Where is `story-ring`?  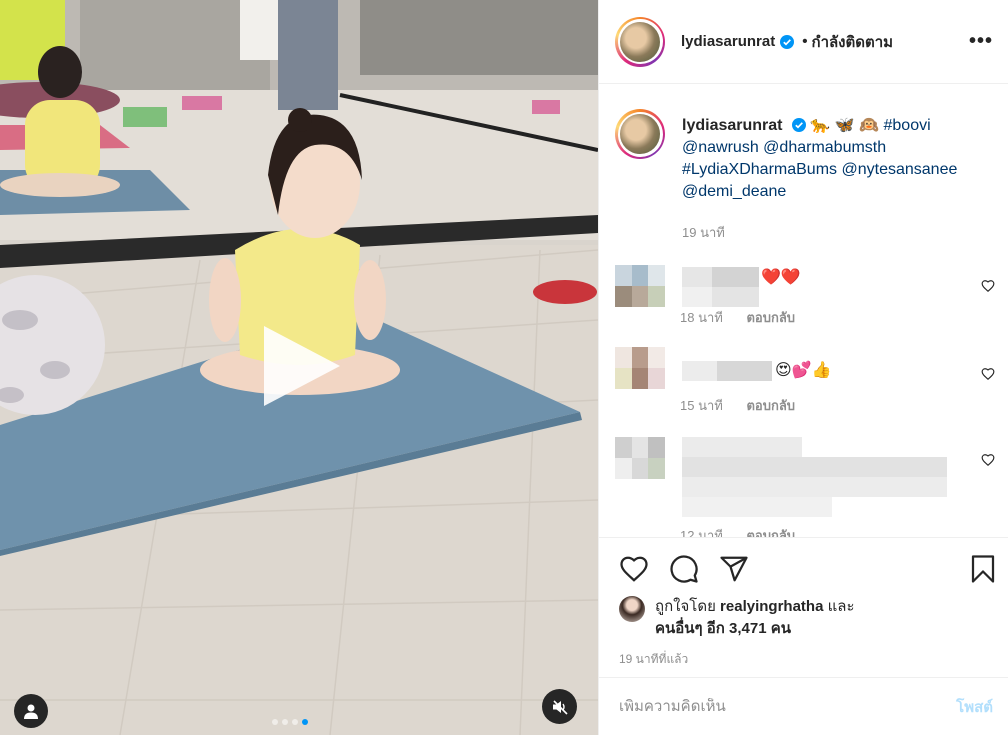 story-ring is located at coordinates (640, 41).